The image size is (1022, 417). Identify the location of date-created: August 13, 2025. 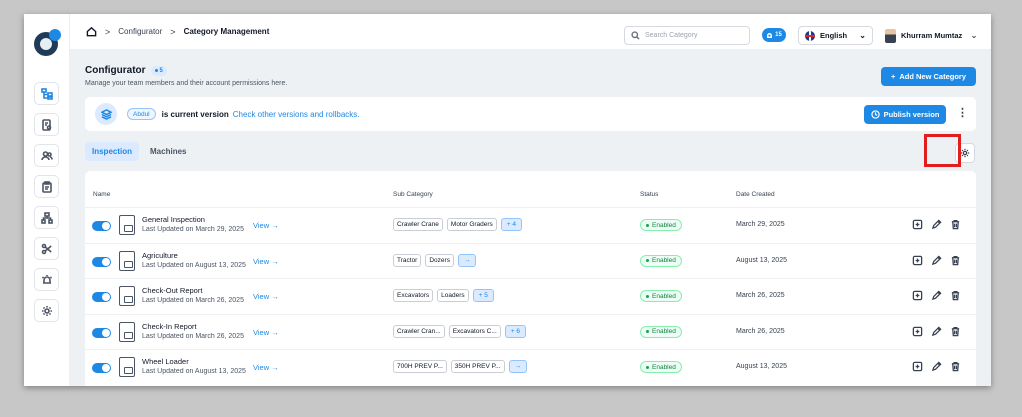
(761, 366).